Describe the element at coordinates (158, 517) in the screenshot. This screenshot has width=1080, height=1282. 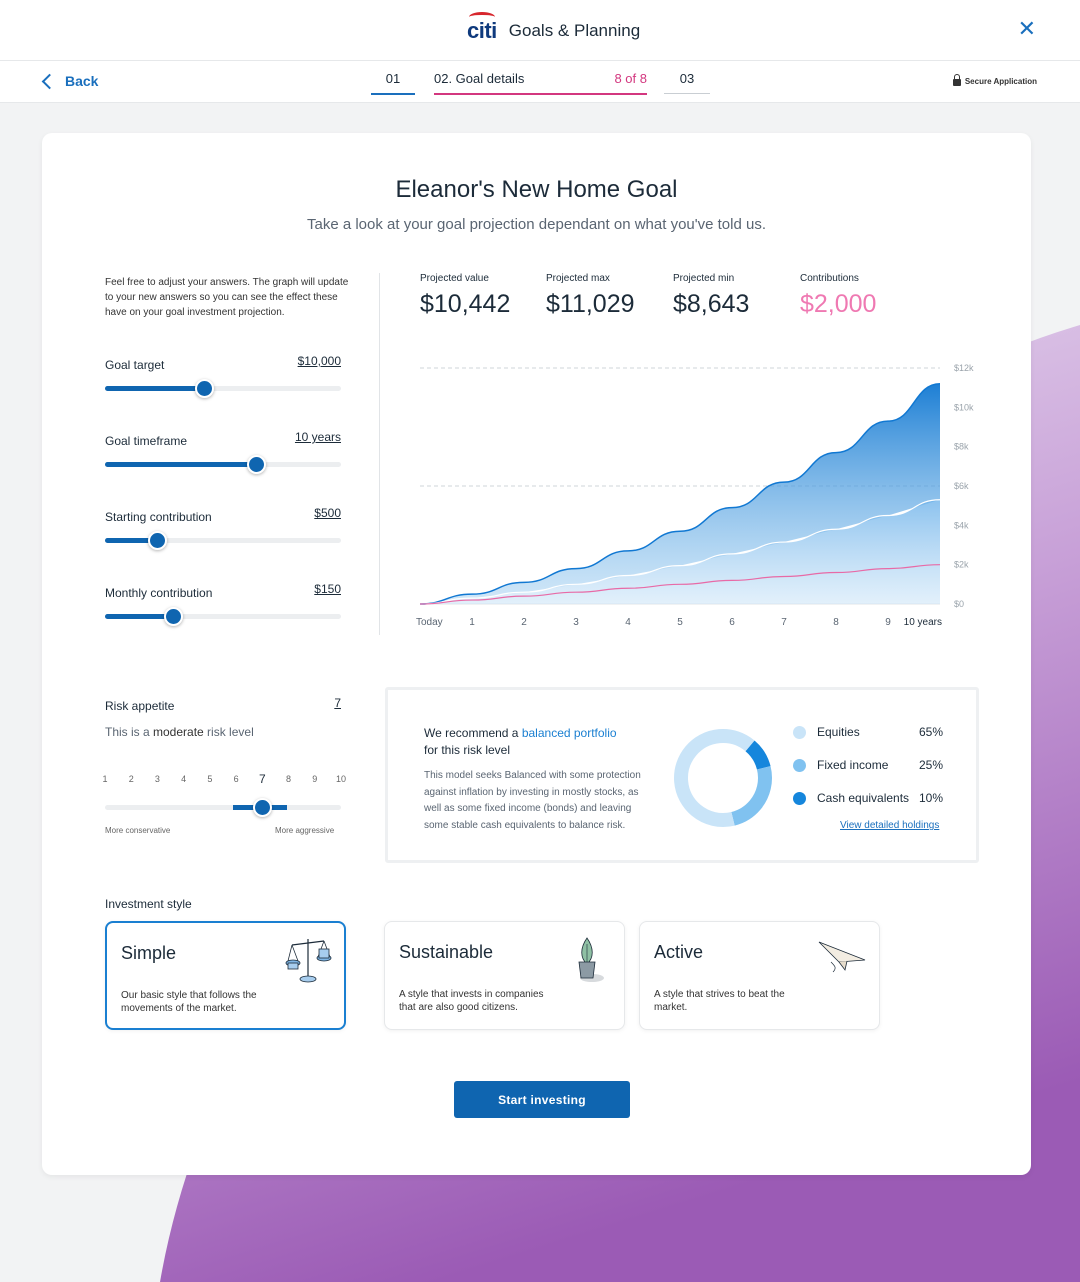
I see `slider-label: Starting contribution` at that location.